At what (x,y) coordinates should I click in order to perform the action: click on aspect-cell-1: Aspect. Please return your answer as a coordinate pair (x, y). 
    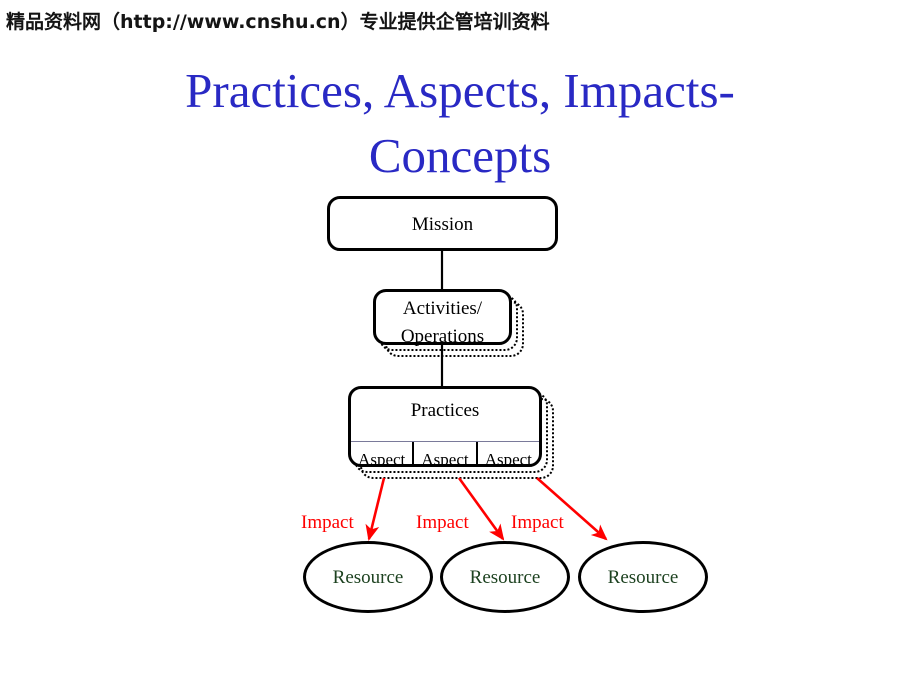
    Looking at the image, I should click on (381, 454).